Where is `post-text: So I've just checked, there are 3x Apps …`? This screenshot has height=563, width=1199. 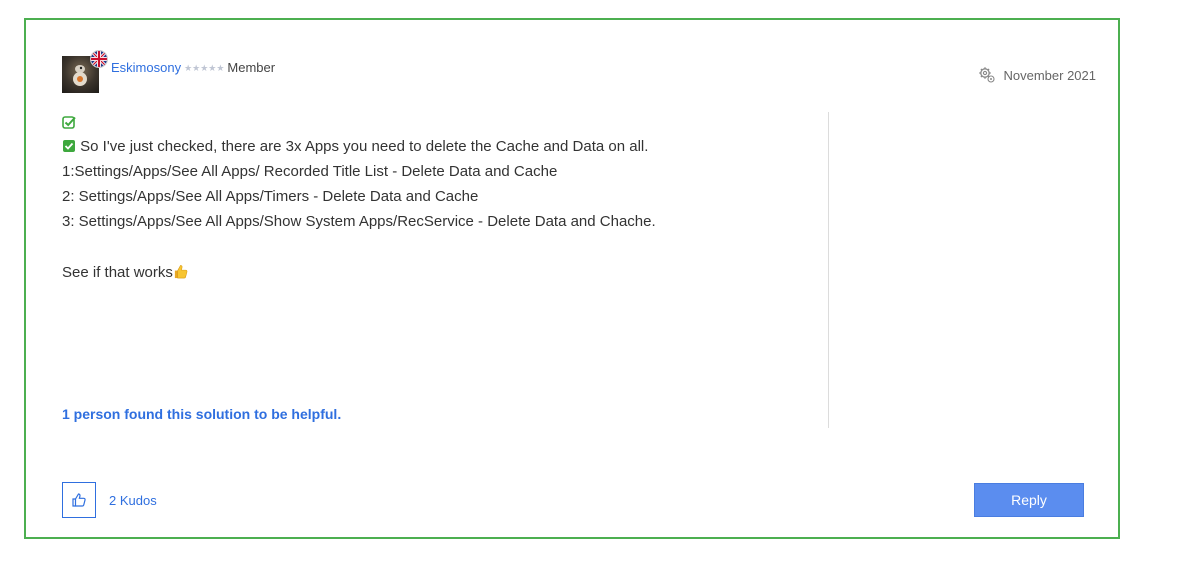 post-text: So I've just checked, there are 3x Apps … is located at coordinates (364, 146).